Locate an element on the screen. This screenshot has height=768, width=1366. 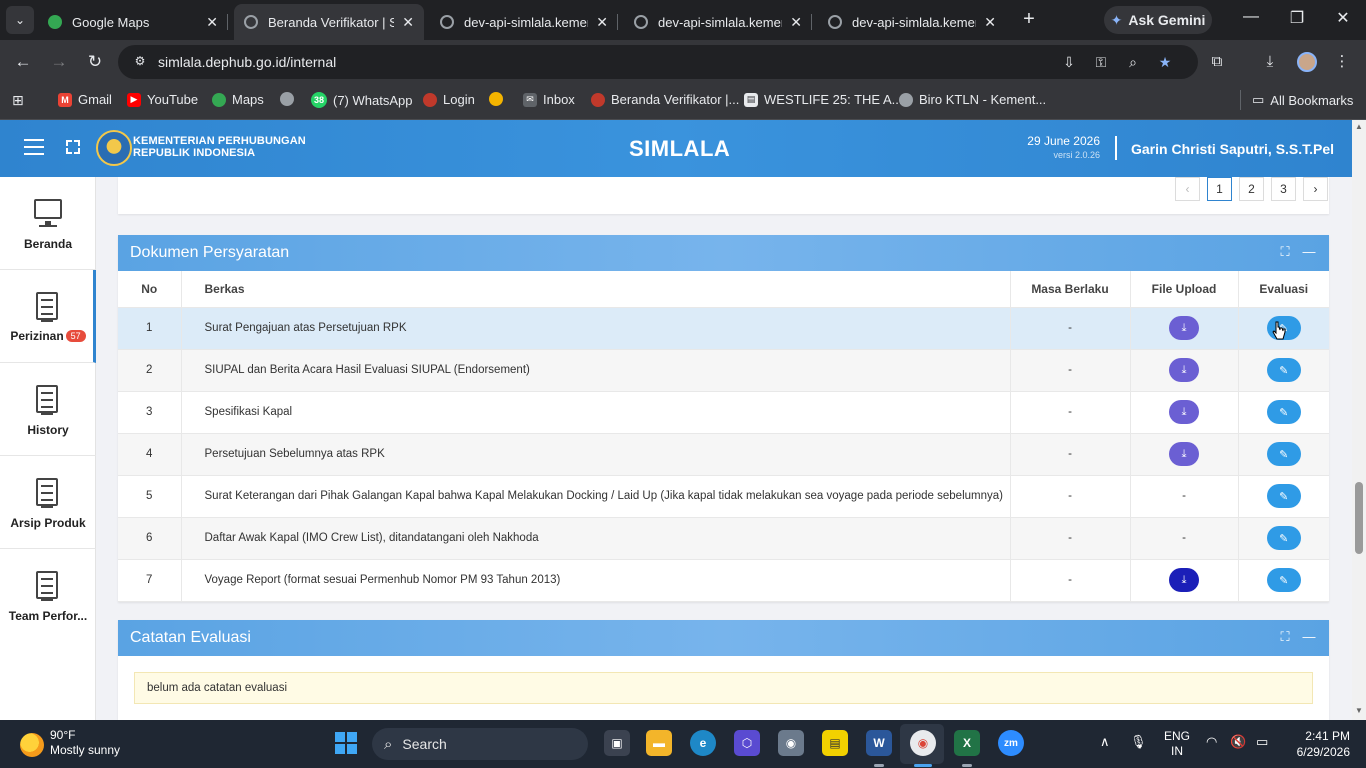
password-key-icon: ⚿ is located at coordinates (1101, 62).